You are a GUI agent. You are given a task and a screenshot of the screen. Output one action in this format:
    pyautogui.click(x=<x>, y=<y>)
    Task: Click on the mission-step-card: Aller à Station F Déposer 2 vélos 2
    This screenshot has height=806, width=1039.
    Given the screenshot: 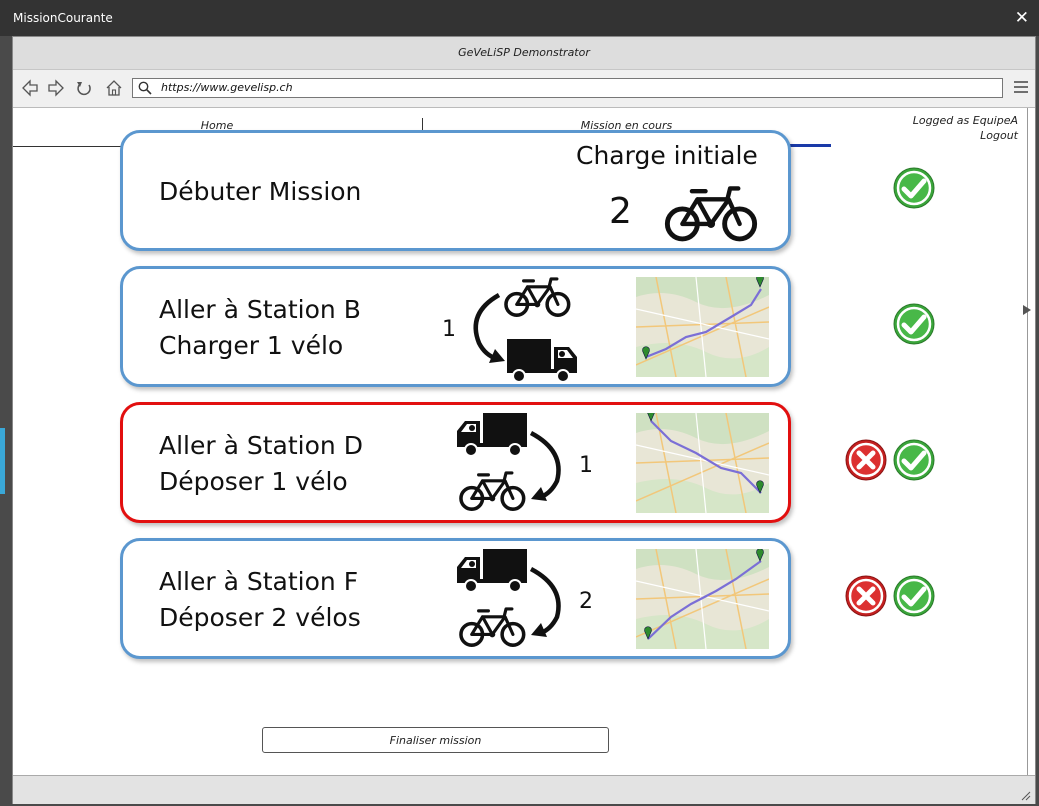 What is the action you would take?
    pyautogui.click(x=455, y=598)
    